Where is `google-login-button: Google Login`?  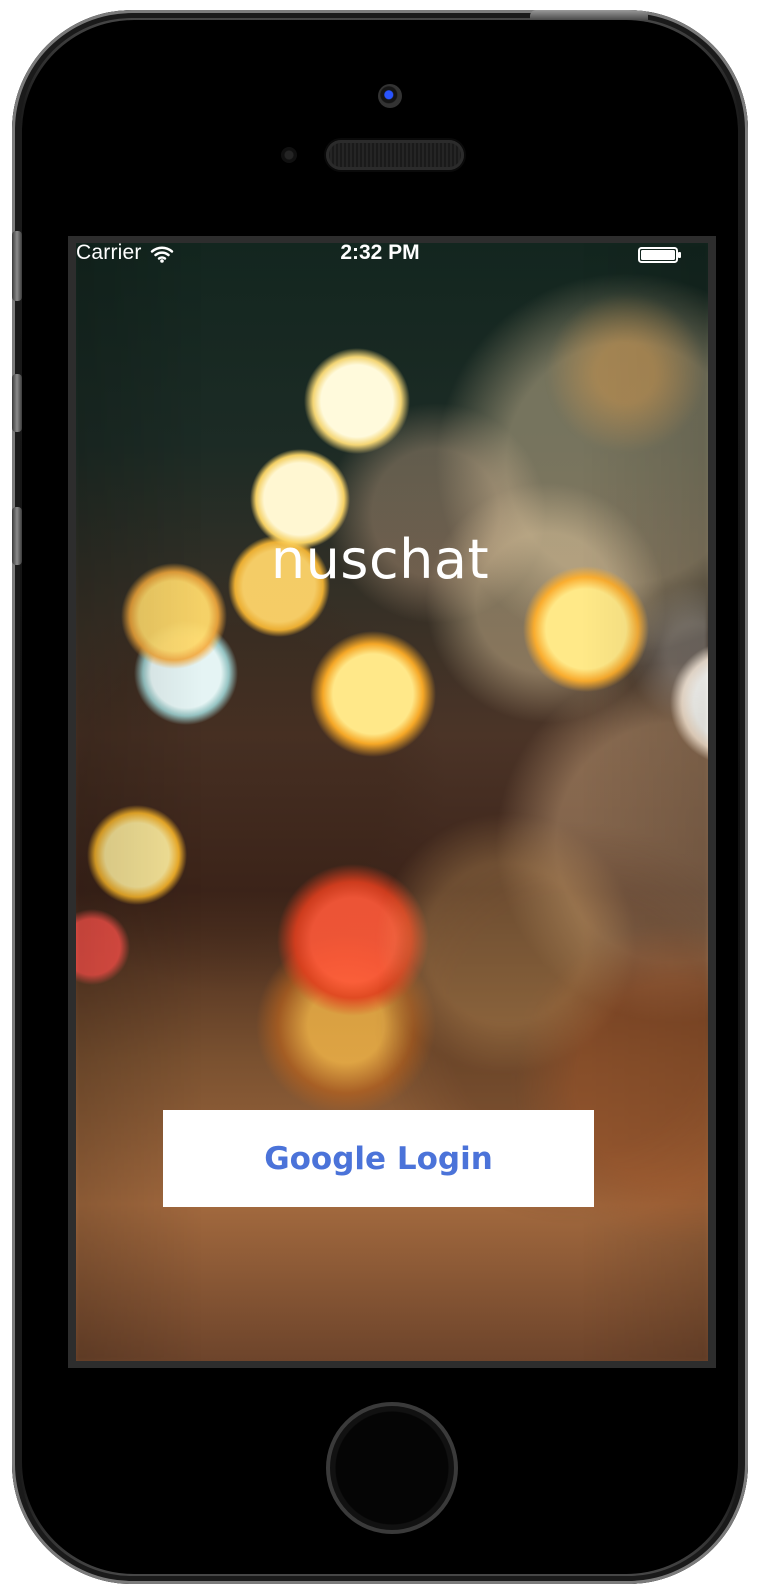
google-login-button: Google Login is located at coordinates (378, 1158).